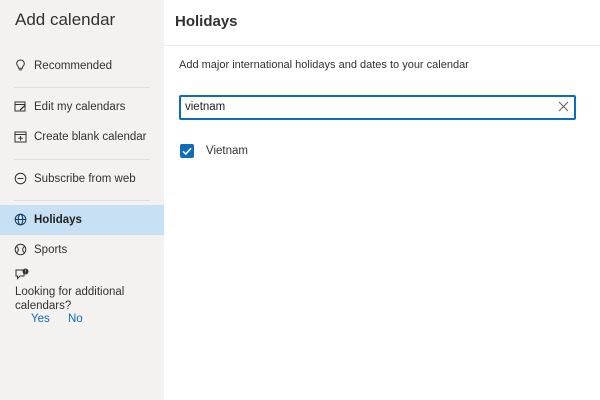 This screenshot has width=600, height=400. I want to click on sidebar-item-create-blank-calendar: Create blank calendar, so click(82, 137).